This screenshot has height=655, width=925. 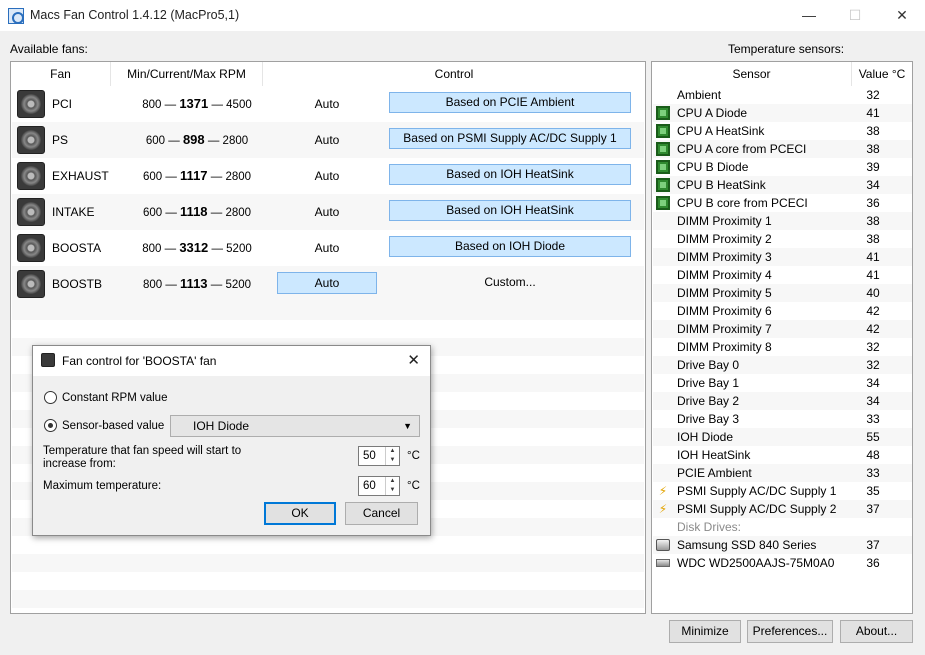 I want to click on sensor-name: DIMM Proximity 4, so click(x=724, y=275).